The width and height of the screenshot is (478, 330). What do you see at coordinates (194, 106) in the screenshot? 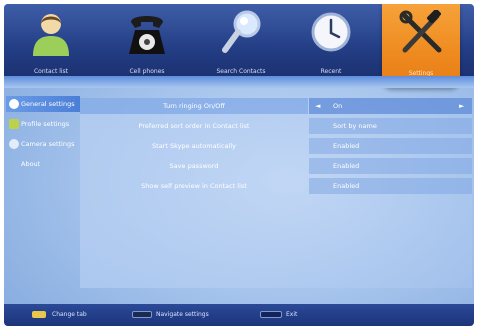
I see `setting-label: Turn ringing On/Off` at bounding box center [194, 106].